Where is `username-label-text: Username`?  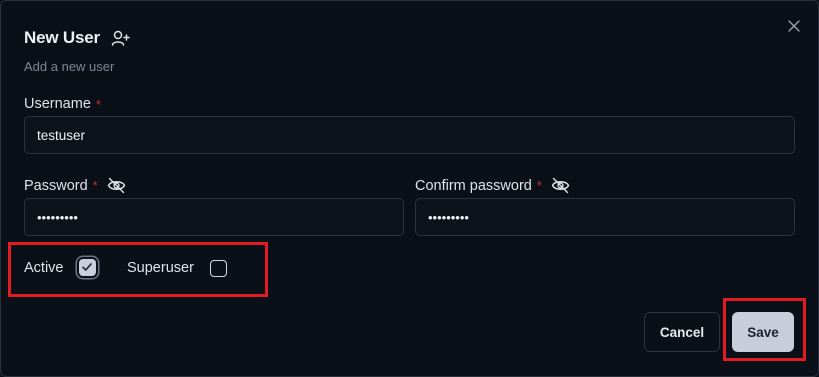 username-label-text: Username is located at coordinates (57, 104).